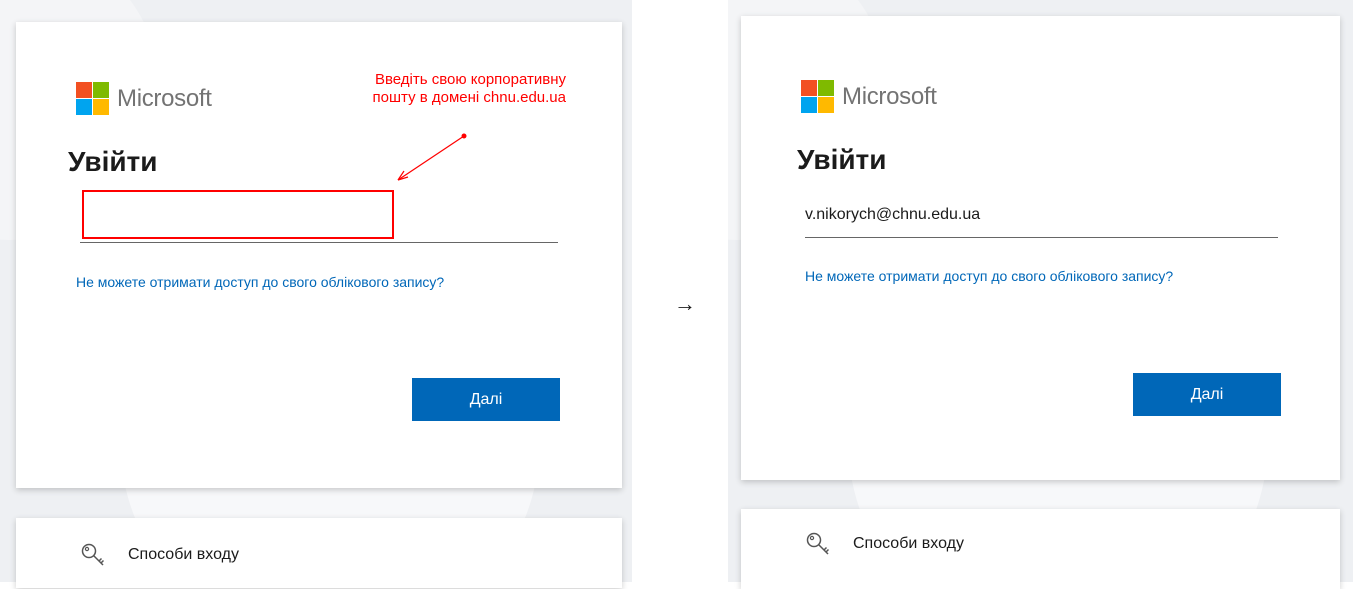 The width and height of the screenshot is (1353, 589). I want to click on annotation-line-1: Введіть свою корпоративну, so click(470, 79).